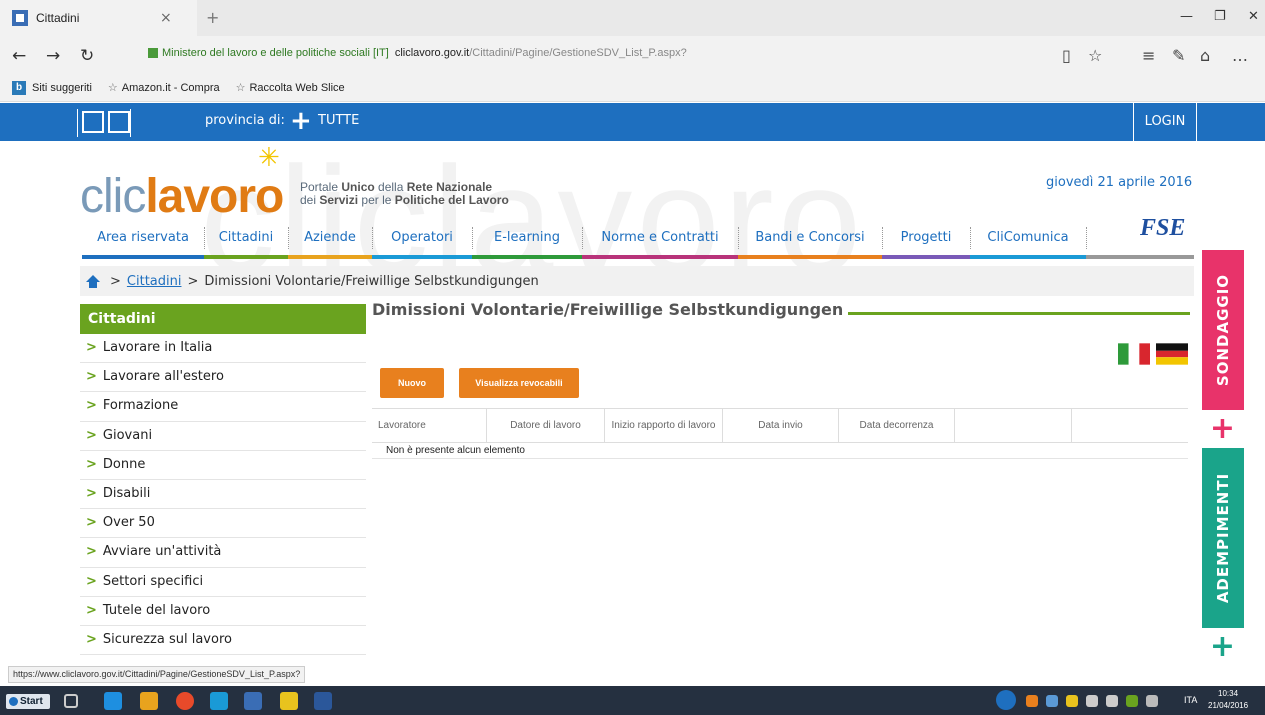 This screenshot has width=1265, height=715. What do you see at coordinates (53, 56) in the screenshot?
I see `forward-icon: →` at bounding box center [53, 56].